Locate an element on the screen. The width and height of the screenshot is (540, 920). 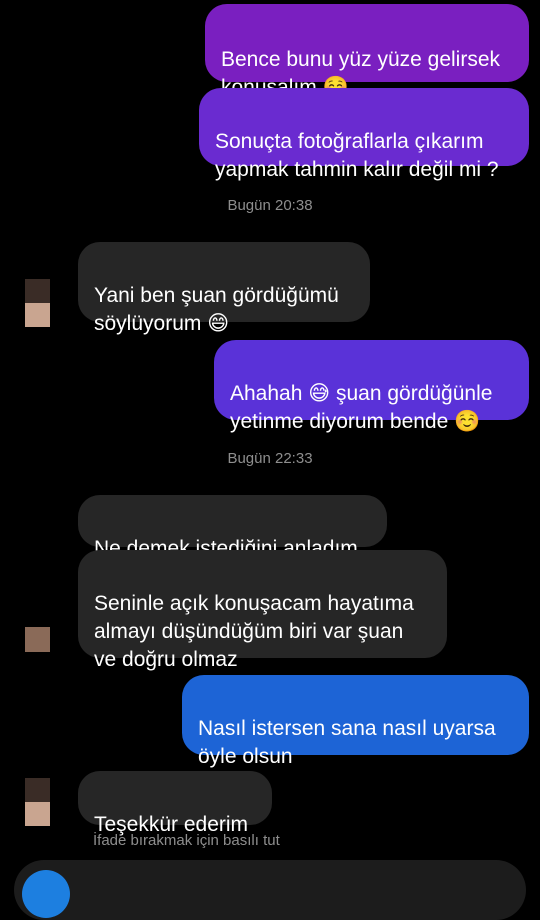
reaction-hint: İfade bırakmak için basılı tut is located at coordinates (186, 840).